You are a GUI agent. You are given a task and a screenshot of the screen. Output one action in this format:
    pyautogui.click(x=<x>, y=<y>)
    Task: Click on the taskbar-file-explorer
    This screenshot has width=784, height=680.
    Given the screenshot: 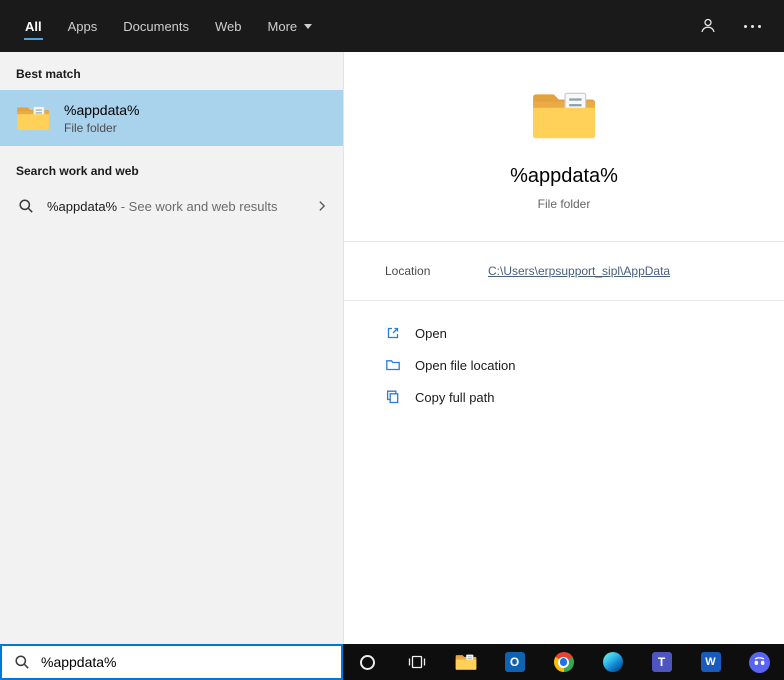 What is the action you would take?
    pyautogui.click(x=465, y=662)
    